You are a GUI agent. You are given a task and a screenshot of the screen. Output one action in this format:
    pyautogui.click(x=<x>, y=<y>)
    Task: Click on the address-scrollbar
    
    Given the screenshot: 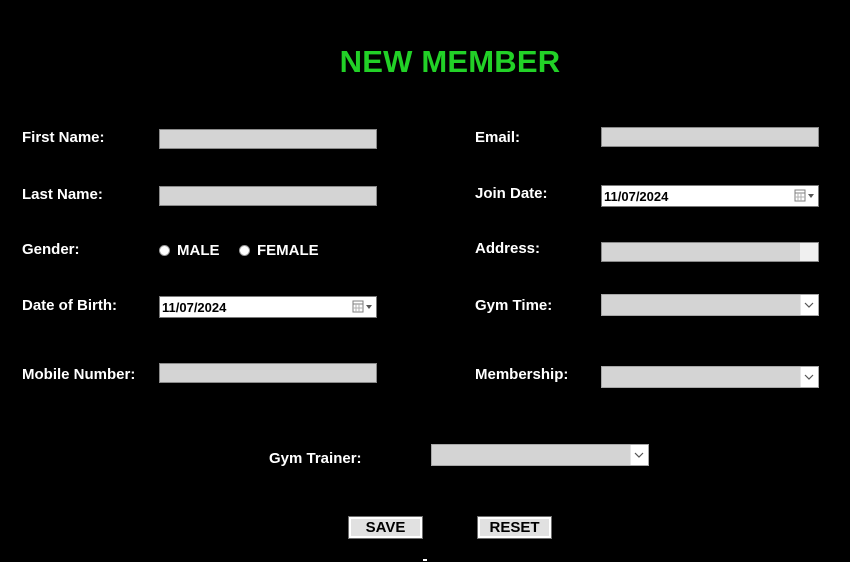 What is the action you would take?
    pyautogui.click(x=809, y=252)
    